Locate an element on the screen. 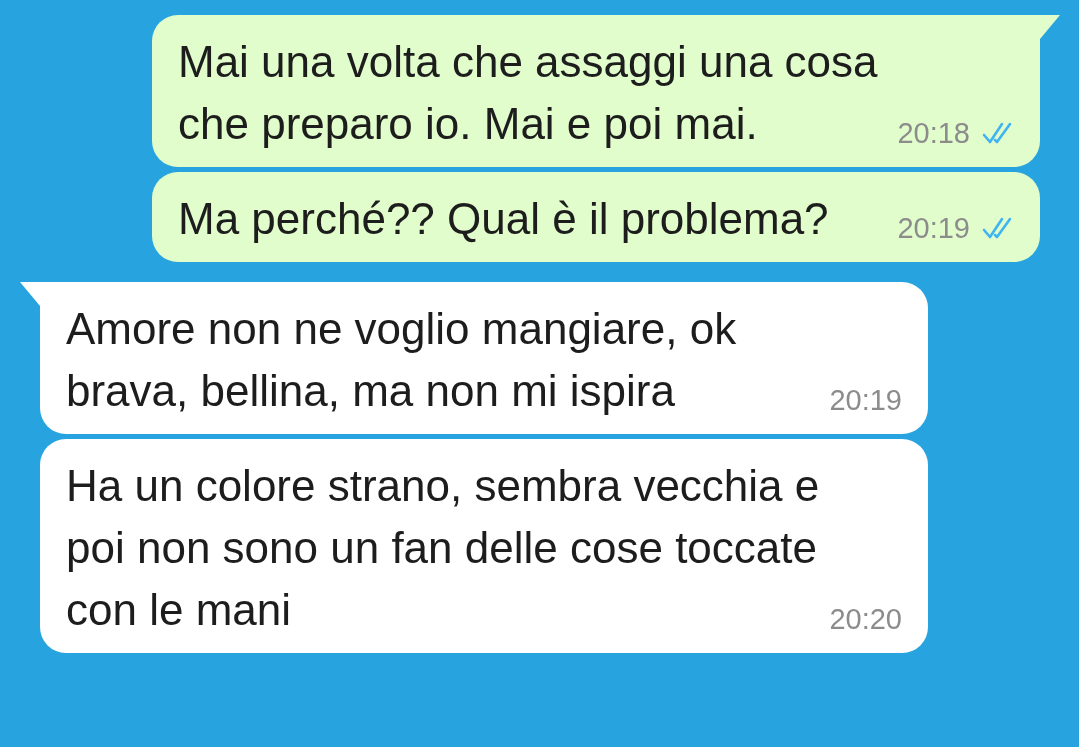  message-time: 20:20 is located at coordinates (865, 619).